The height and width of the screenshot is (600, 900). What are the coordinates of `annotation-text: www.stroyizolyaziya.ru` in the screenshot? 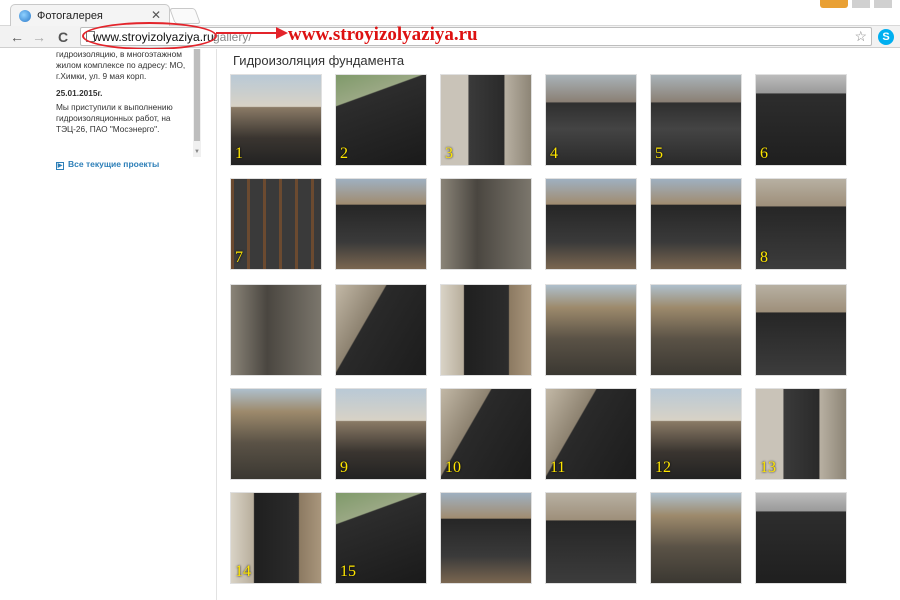 It's located at (383, 34).